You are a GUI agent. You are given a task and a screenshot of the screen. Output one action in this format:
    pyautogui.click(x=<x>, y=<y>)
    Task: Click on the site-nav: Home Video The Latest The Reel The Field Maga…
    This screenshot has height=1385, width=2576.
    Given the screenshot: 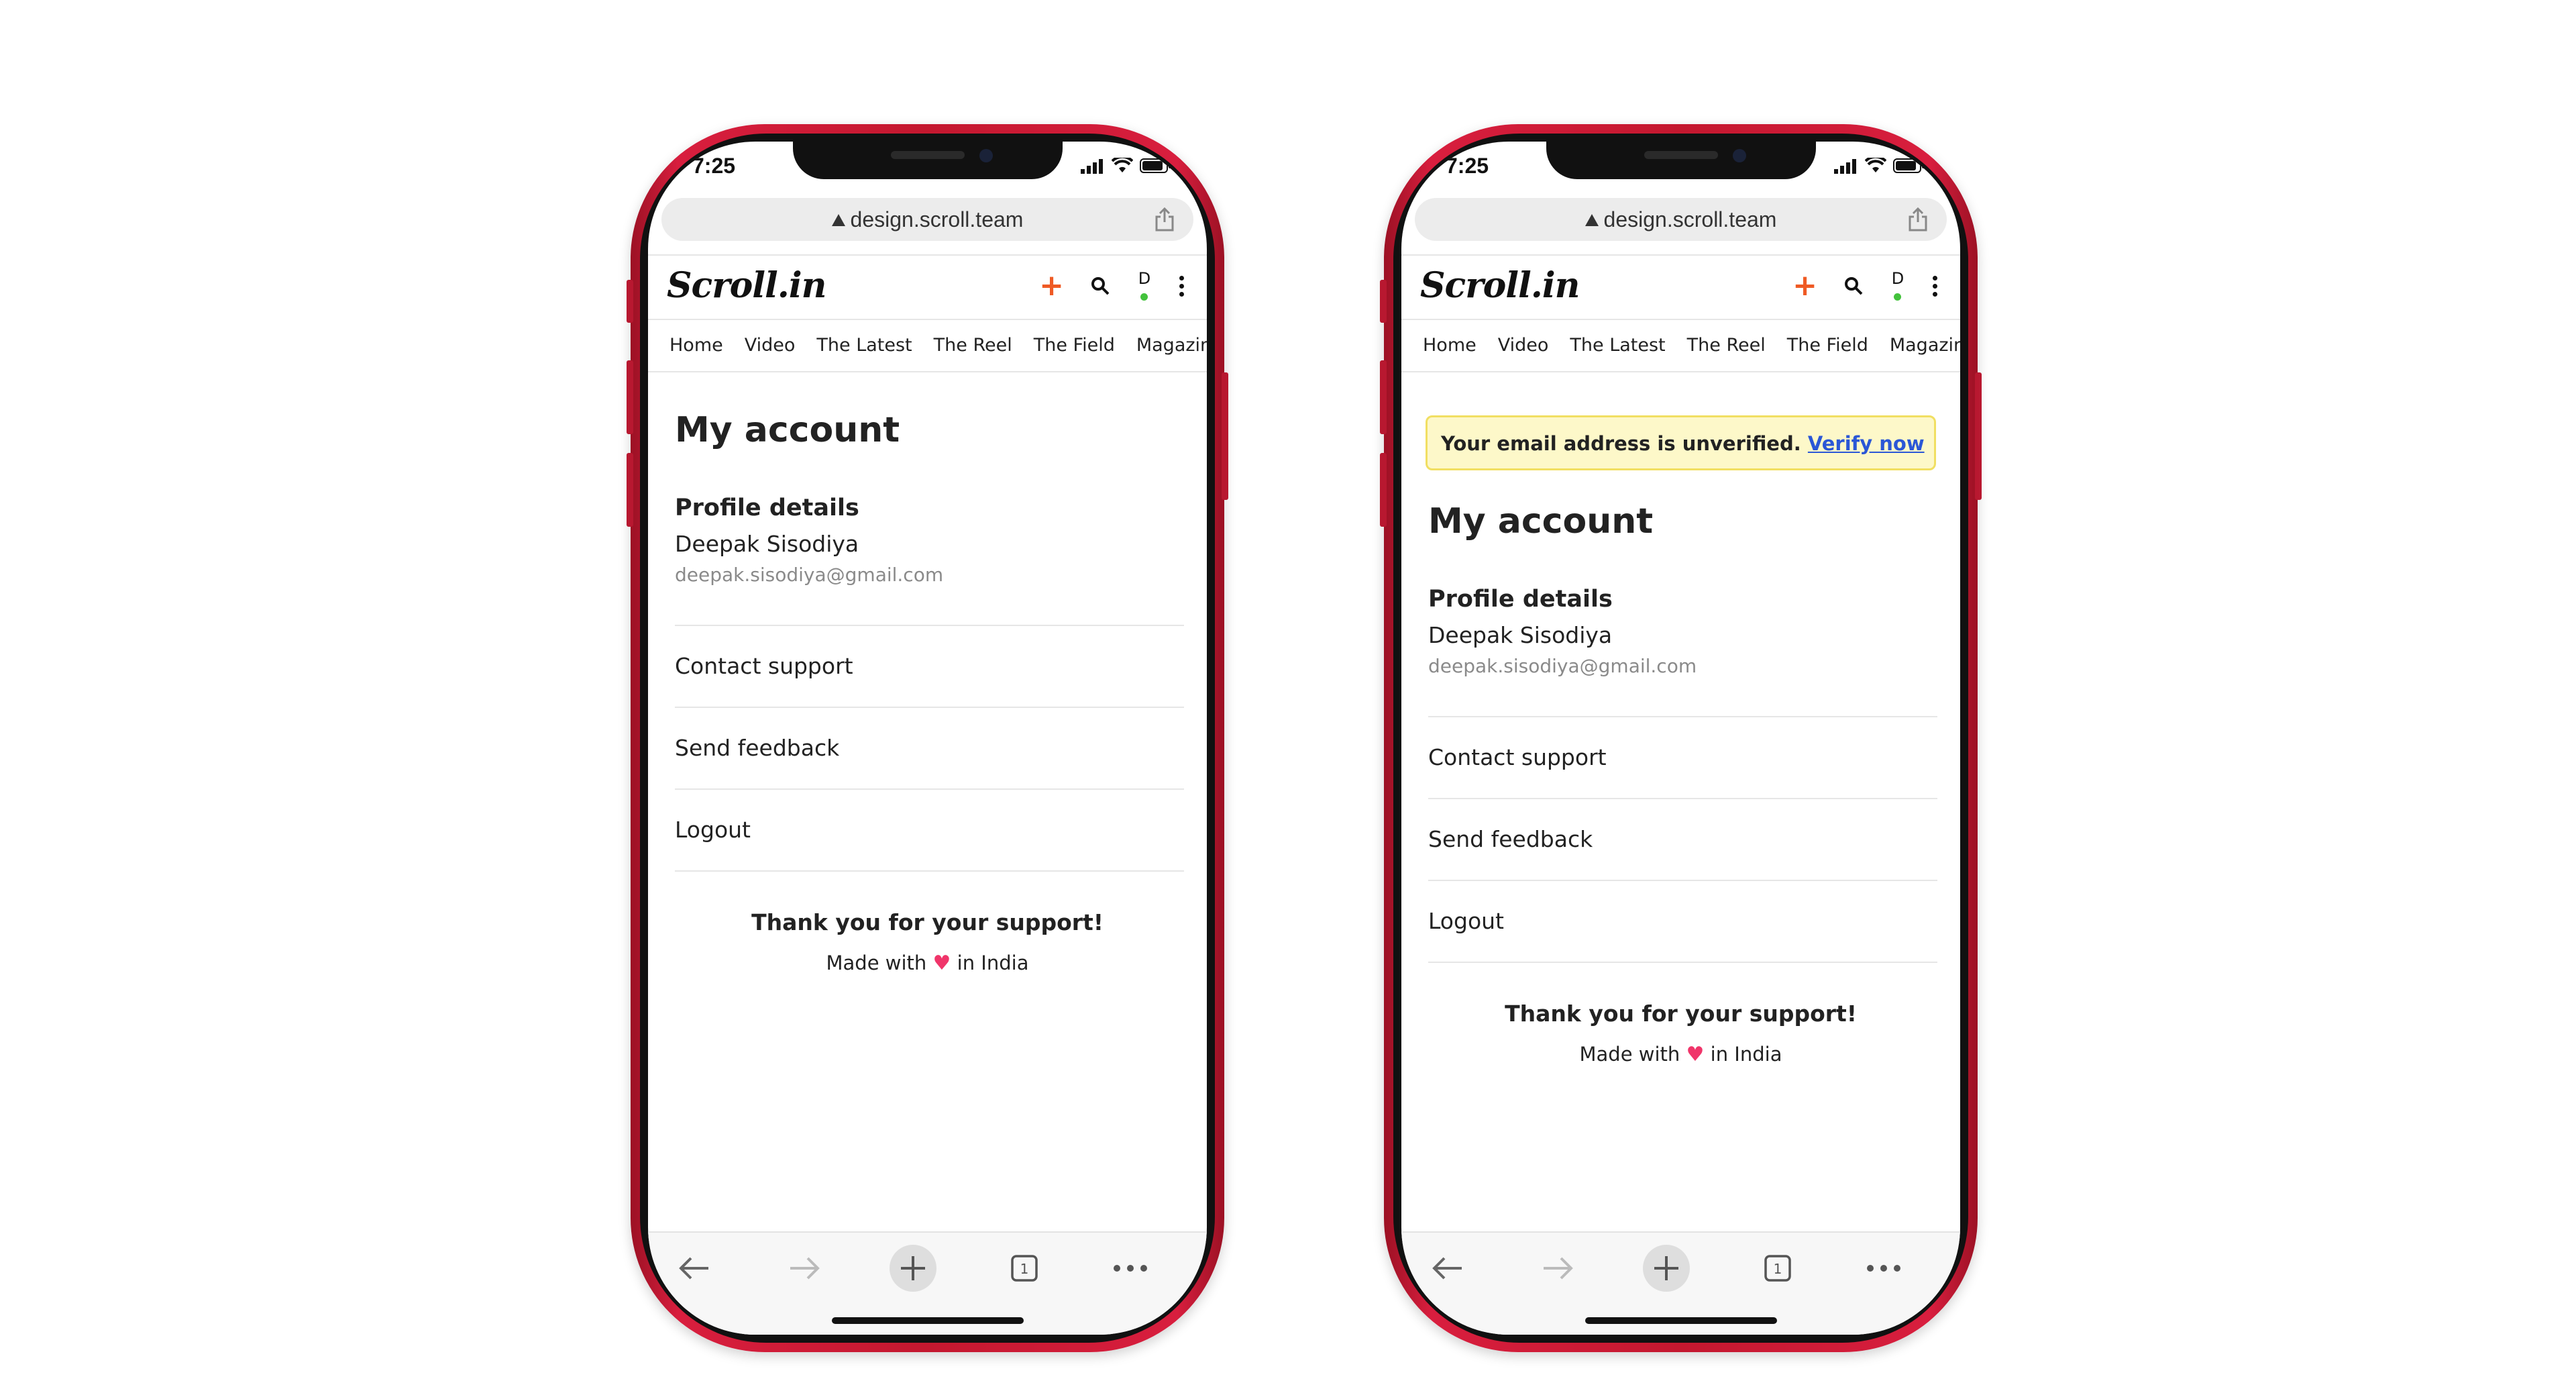 What is the action you would take?
    pyautogui.click(x=927, y=345)
    